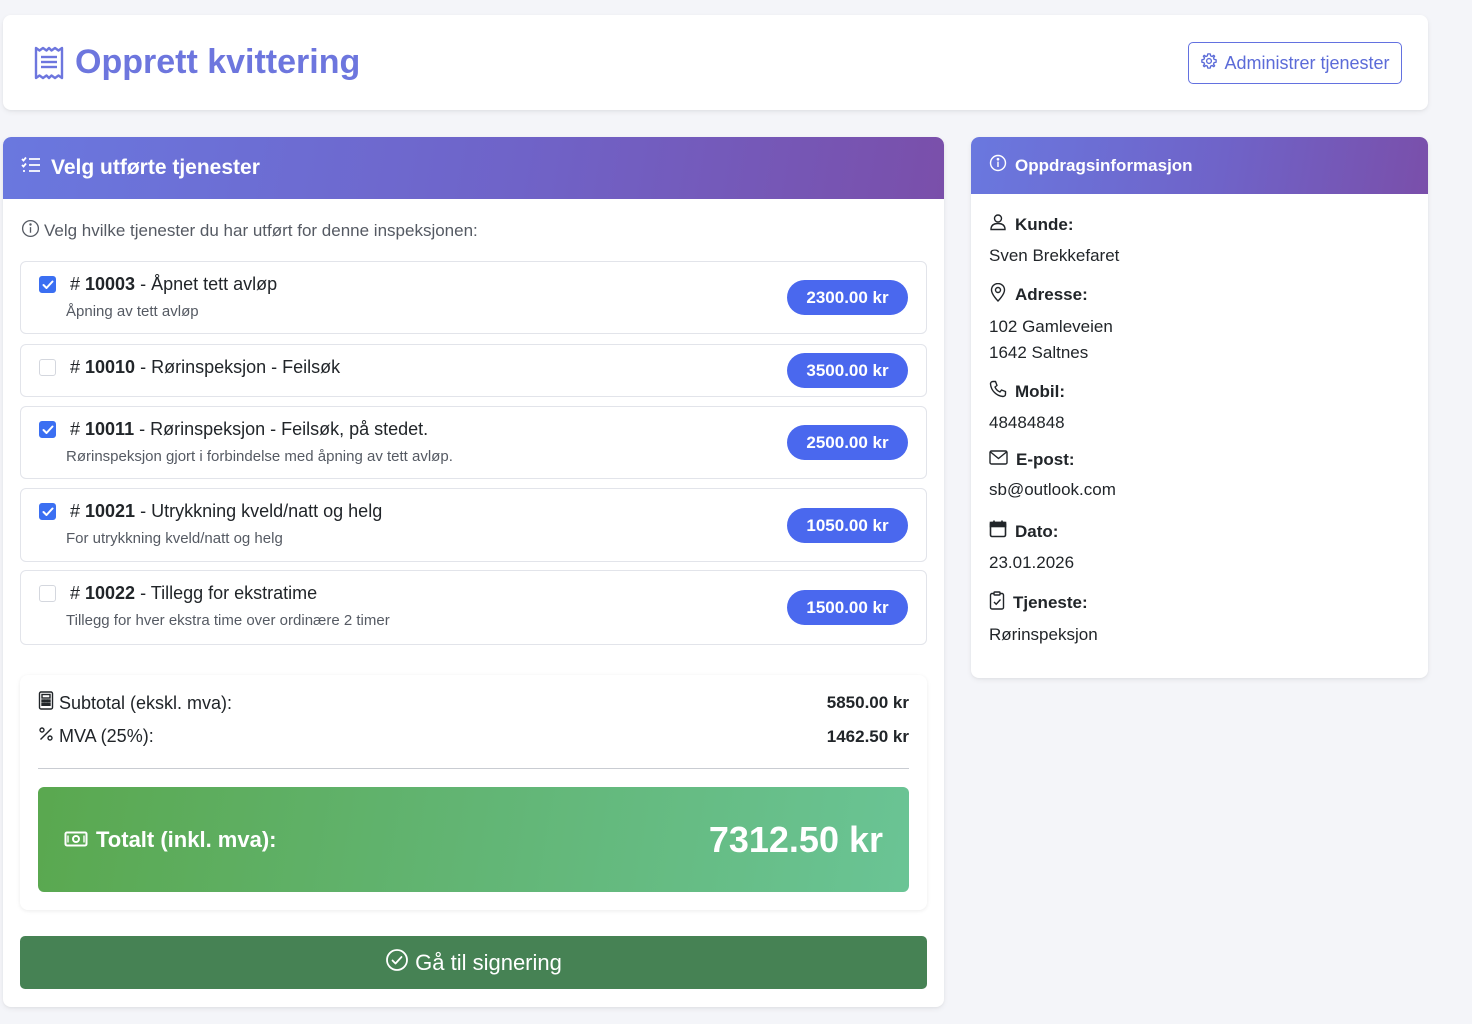  I want to click on list-check-icon, so click(31, 168).